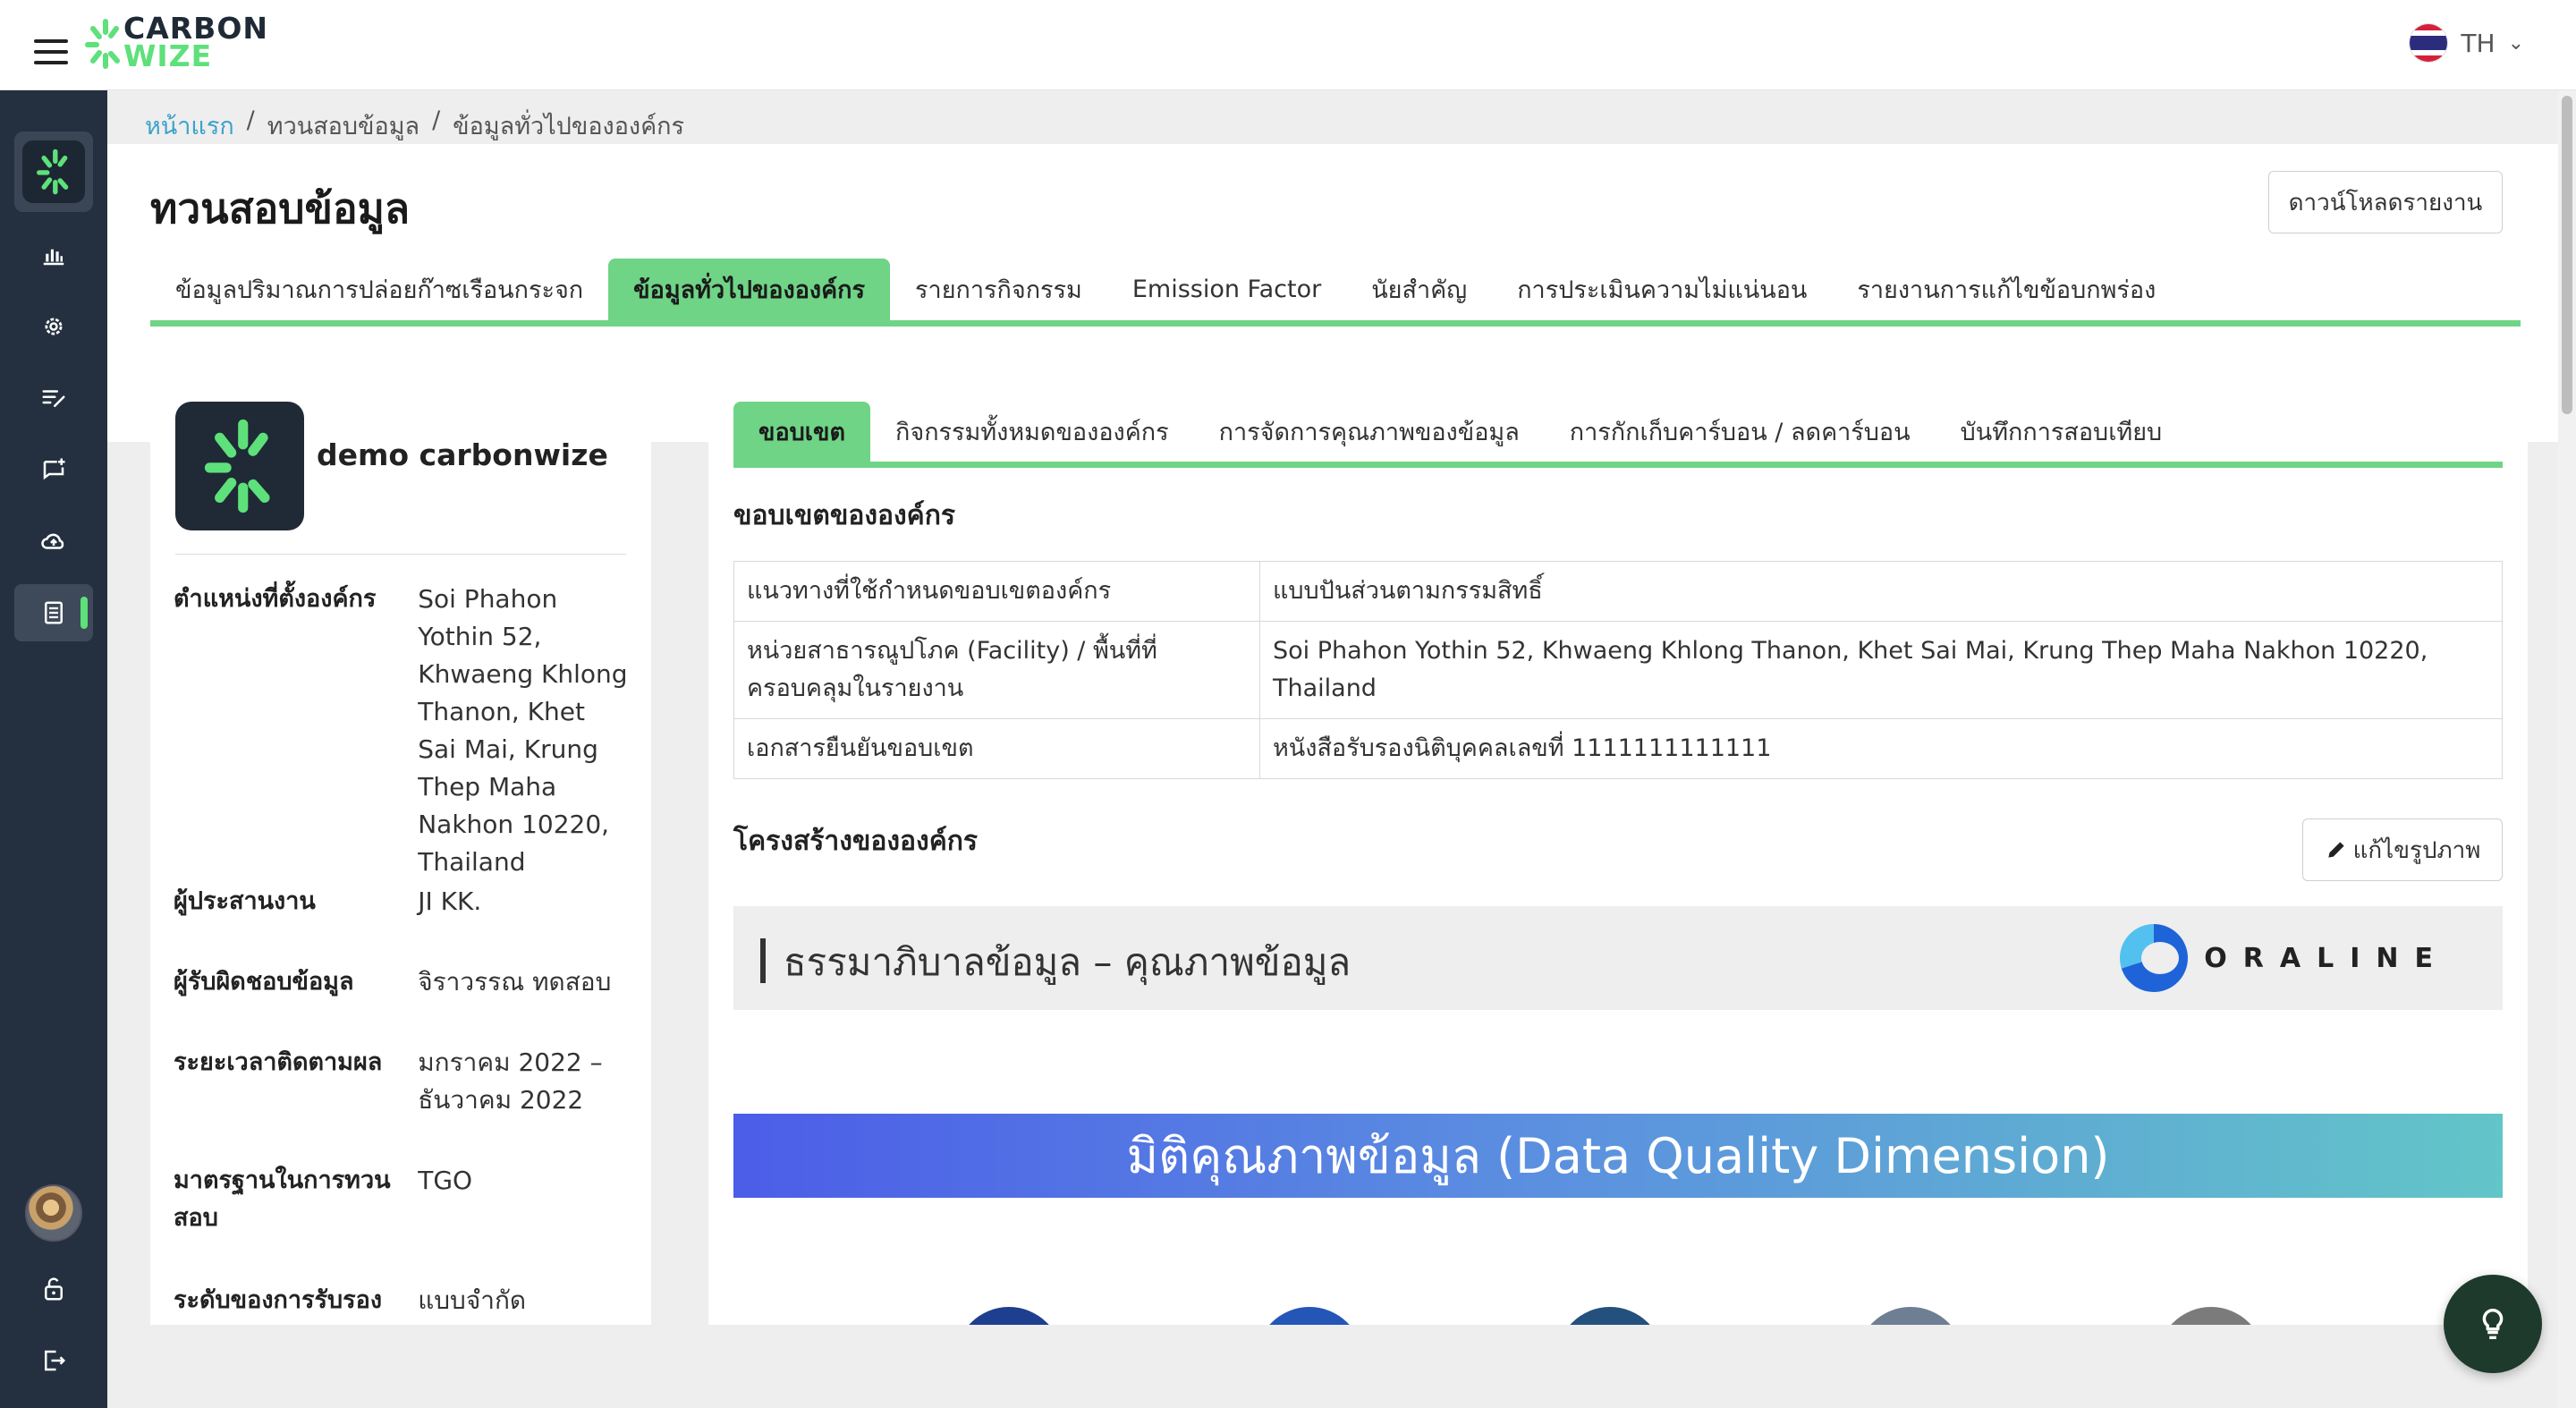 This screenshot has height=1408, width=2576. Describe the element at coordinates (1369, 432) in the screenshot. I see `subtab-data-quality: การจัดการคุณภาพของข้อมูล` at that location.